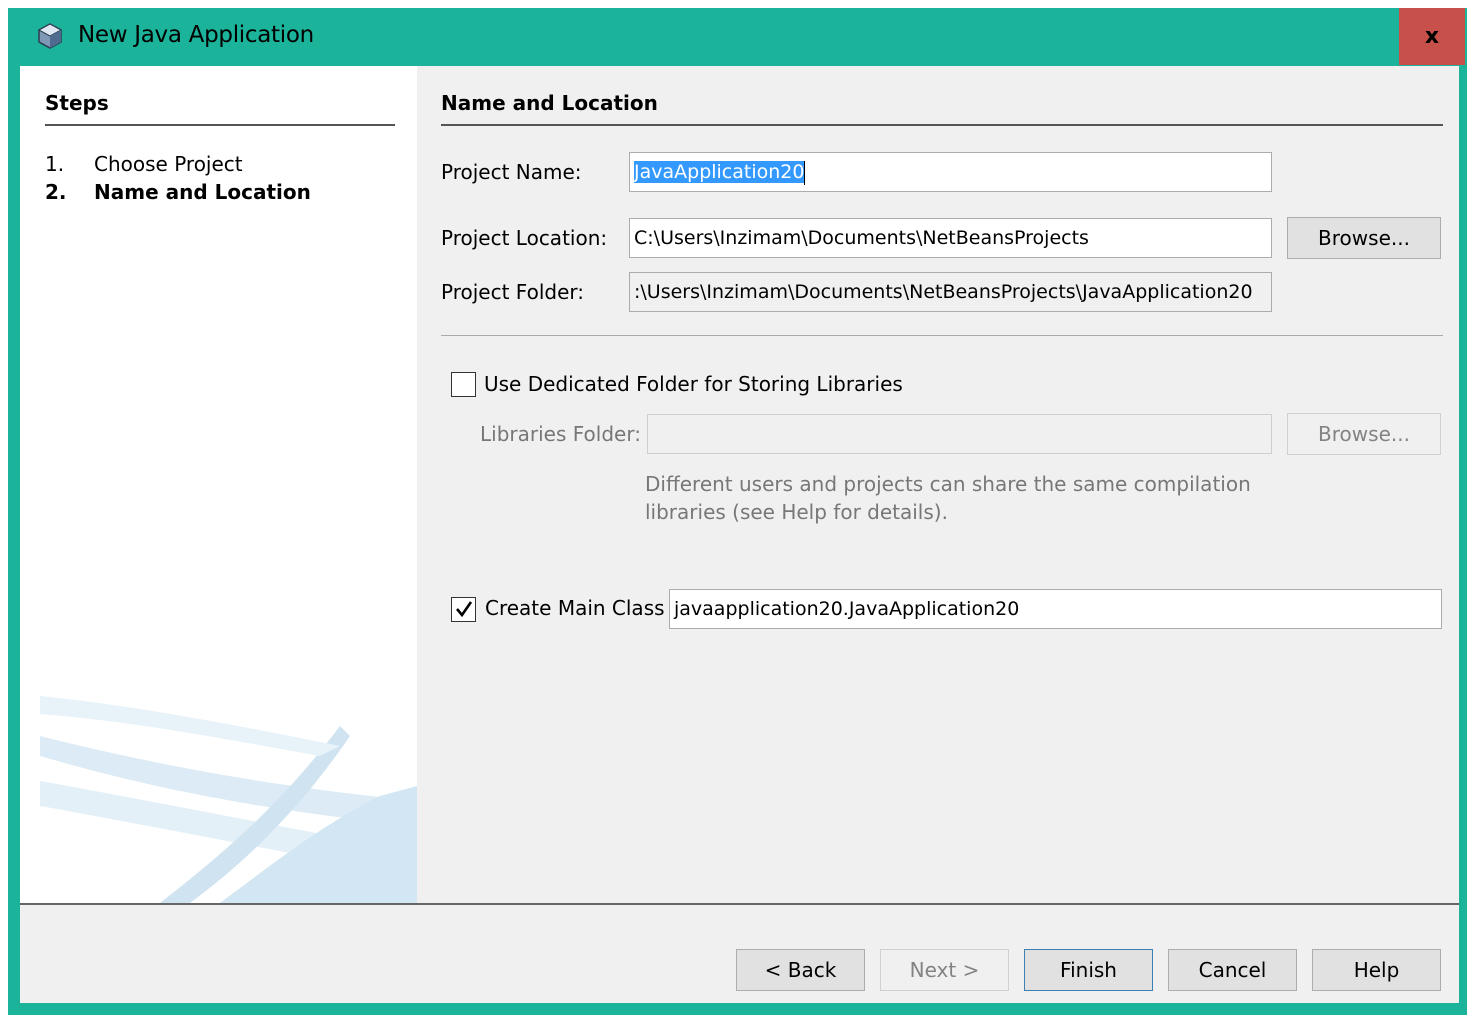 The image size is (1474, 1017). Describe the element at coordinates (524, 238) in the screenshot. I see `project-location-label: Project Location:` at that location.